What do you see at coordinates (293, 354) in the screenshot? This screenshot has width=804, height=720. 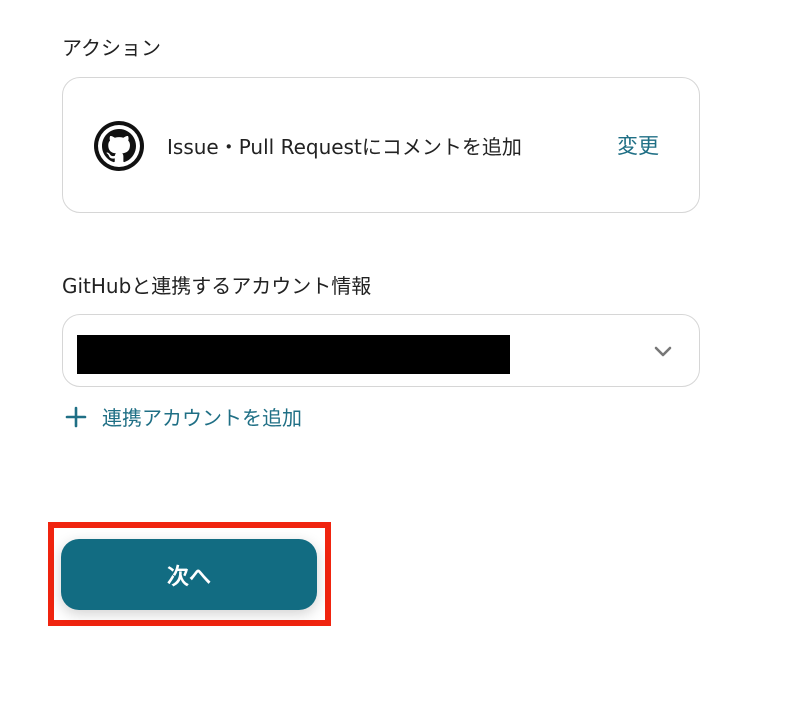 I see `redacted-account-value` at bounding box center [293, 354].